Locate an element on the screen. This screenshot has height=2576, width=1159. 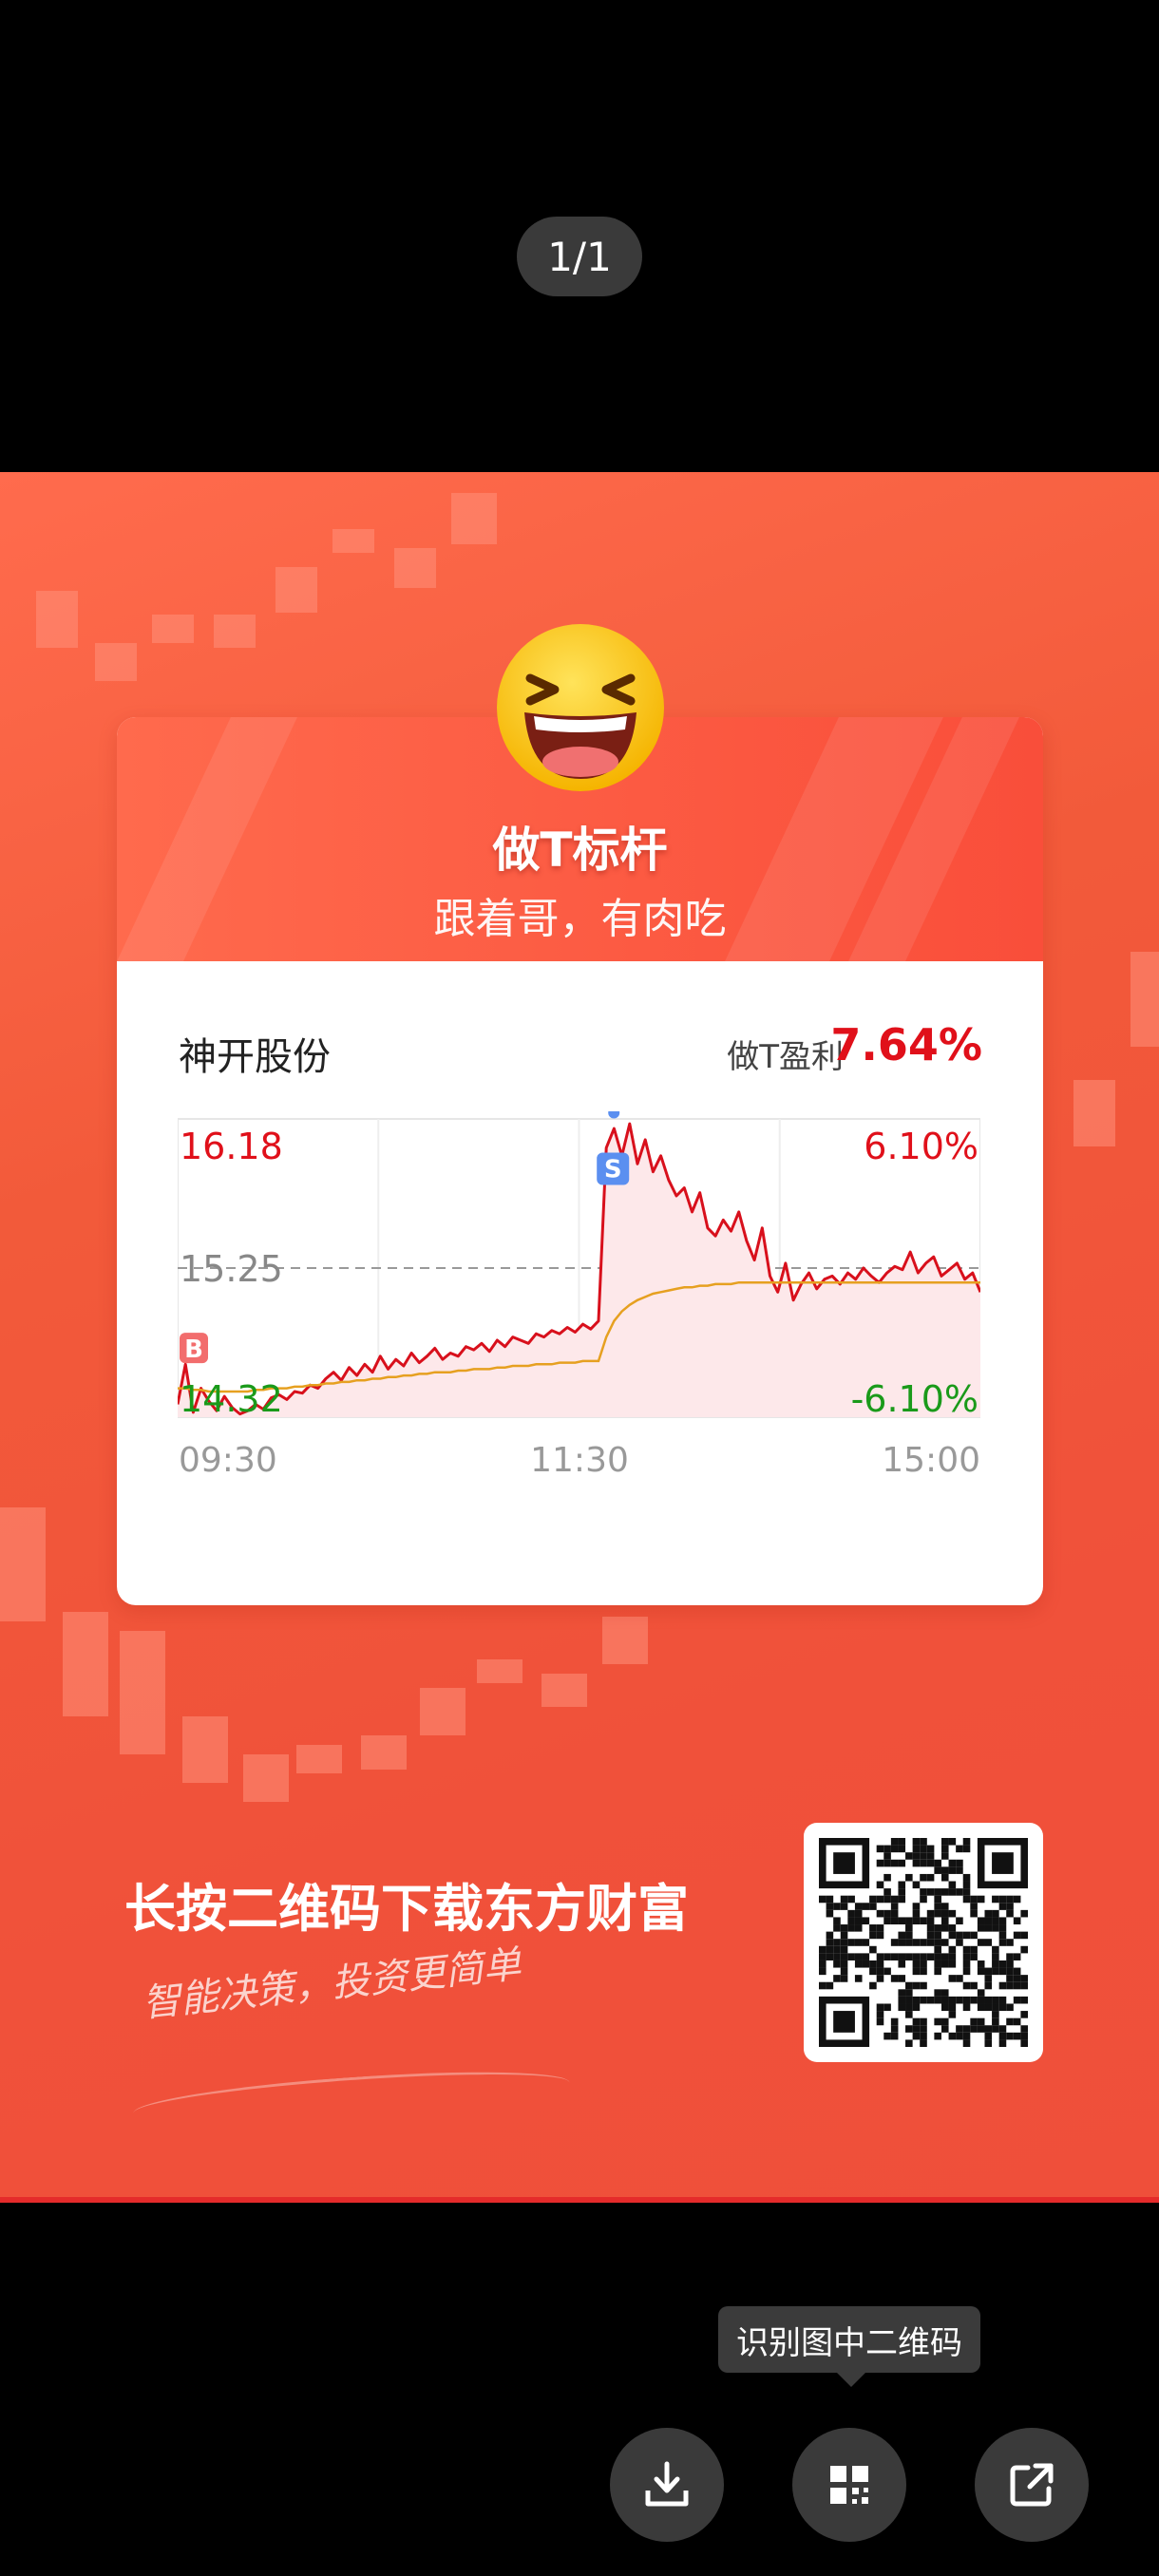
qr-scan-icon is located at coordinates (849, 2485).